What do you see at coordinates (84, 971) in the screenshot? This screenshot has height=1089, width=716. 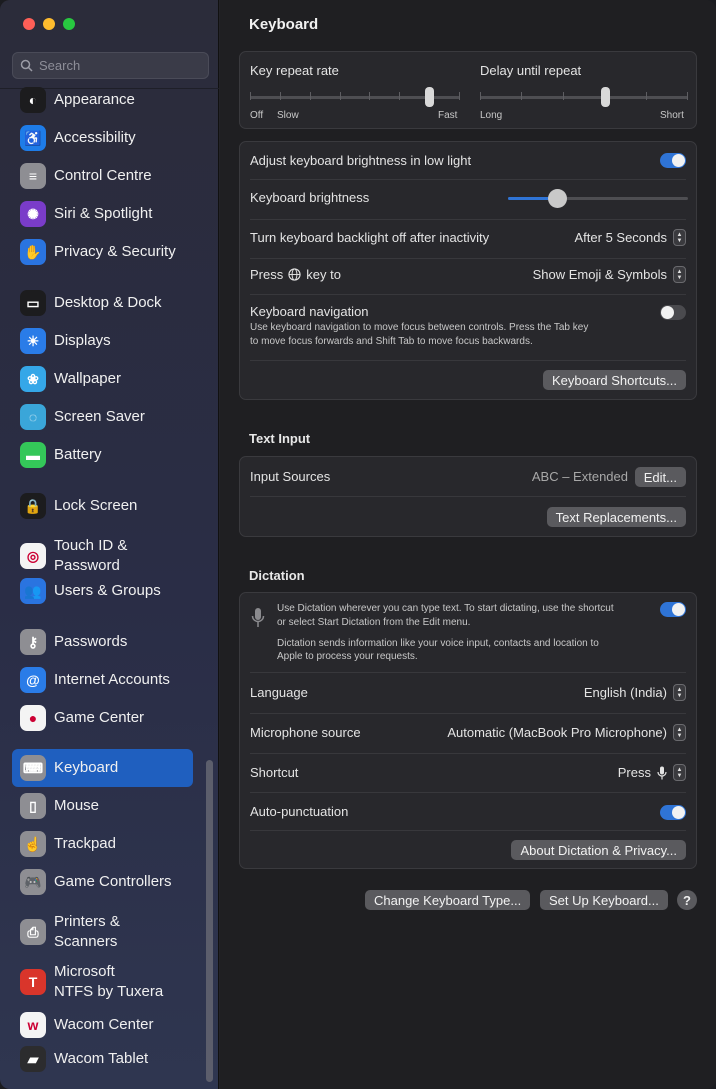 I see `sidebar-item-label-line-1: Microsoft` at bounding box center [84, 971].